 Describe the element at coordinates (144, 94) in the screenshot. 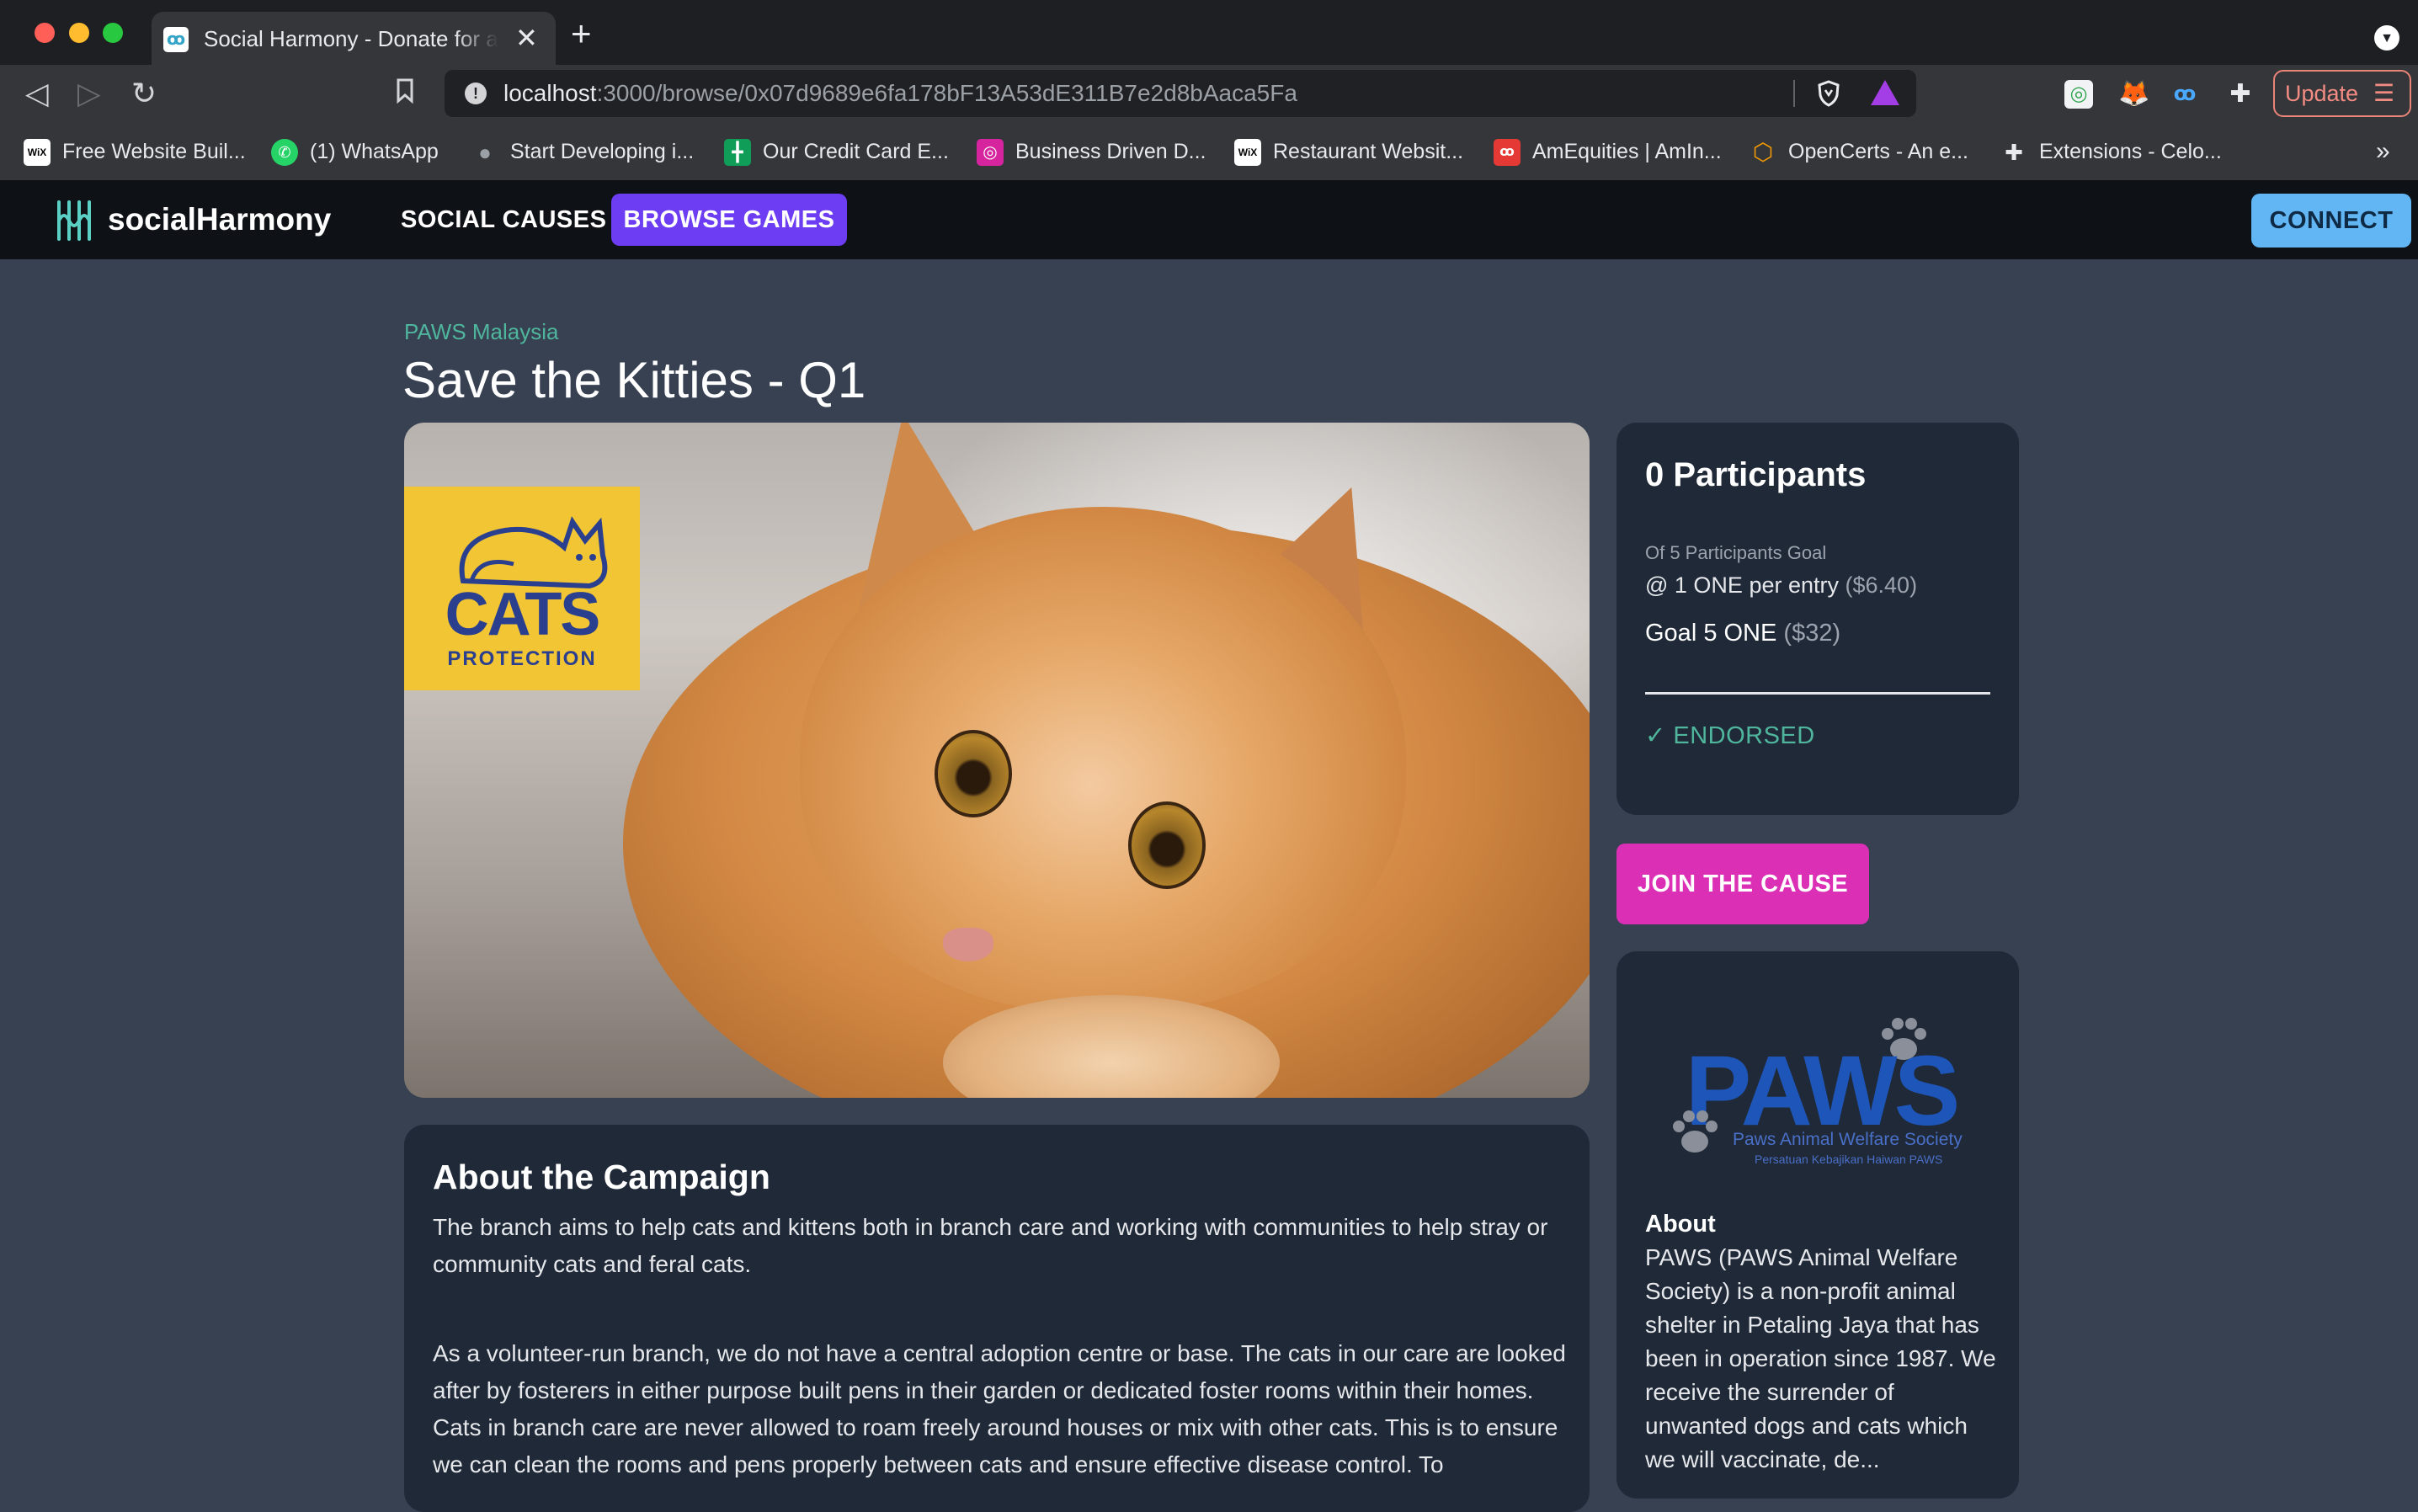

I see `reload-icon: ↻` at that location.